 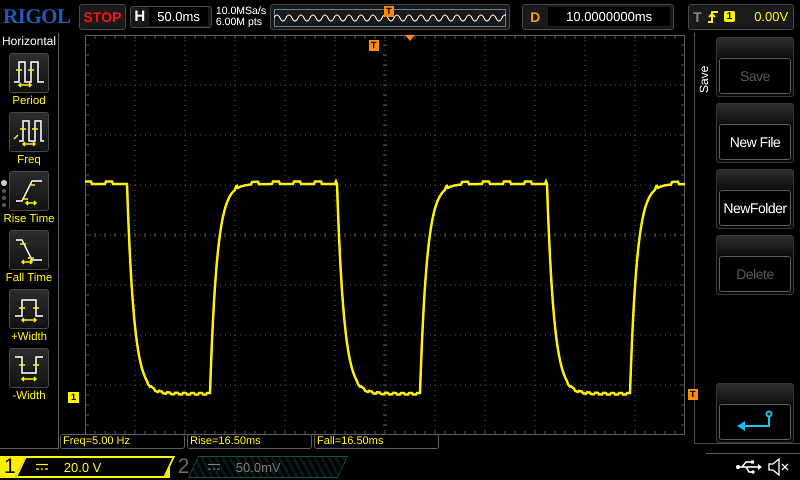 What do you see at coordinates (376, 441) in the screenshot?
I see `measurement-readout: Fall=16.50ms` at bounding box center [376, 441].